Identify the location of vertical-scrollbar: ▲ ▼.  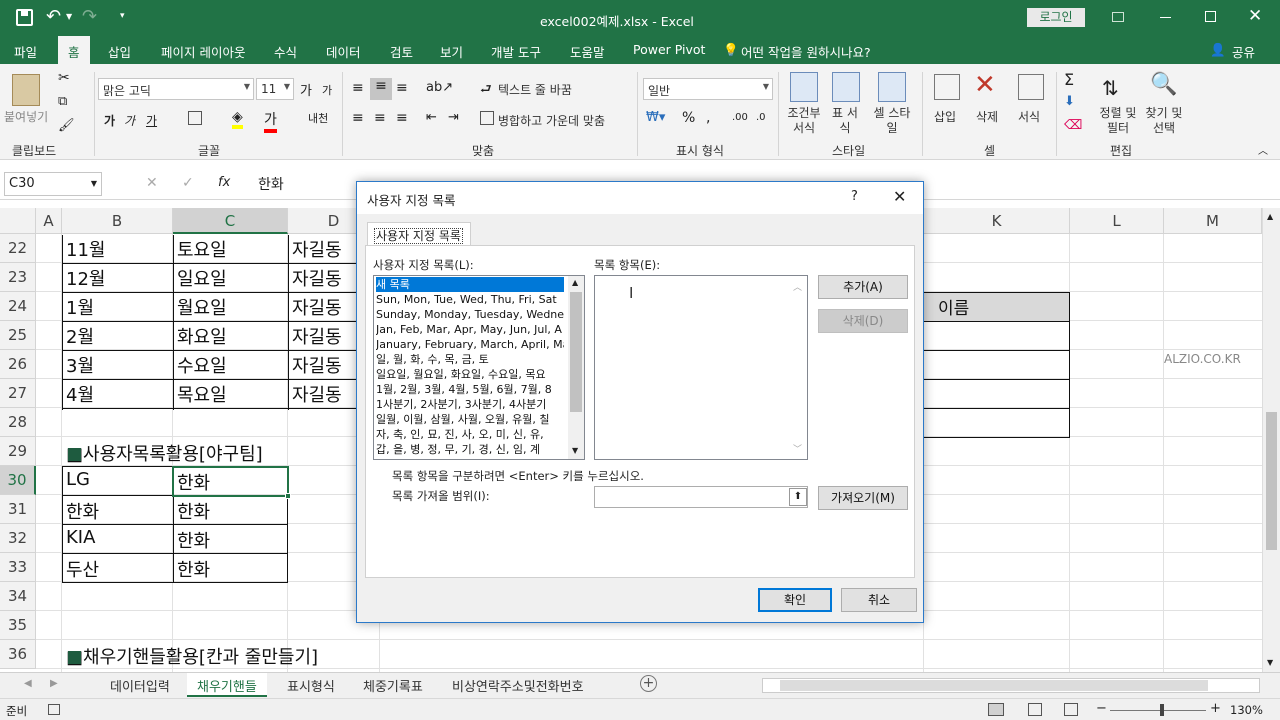
(1271, 440).